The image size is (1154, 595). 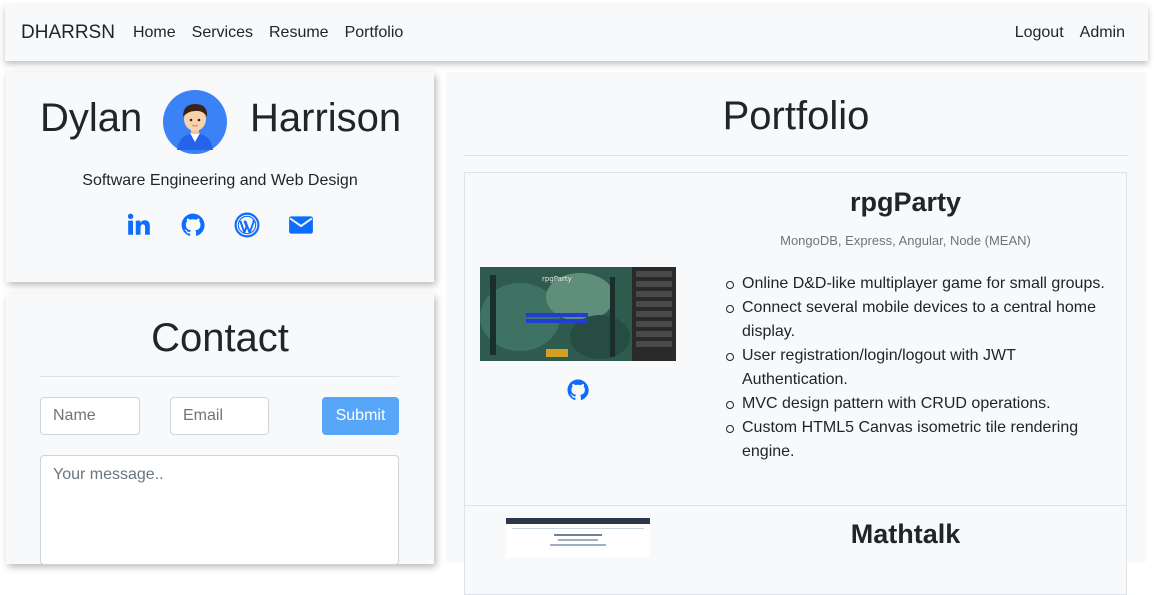 What do you see at coordinates (91, 118) in the screenshot?
I see `first-name: Dylan` at bounding box center [91, 118].